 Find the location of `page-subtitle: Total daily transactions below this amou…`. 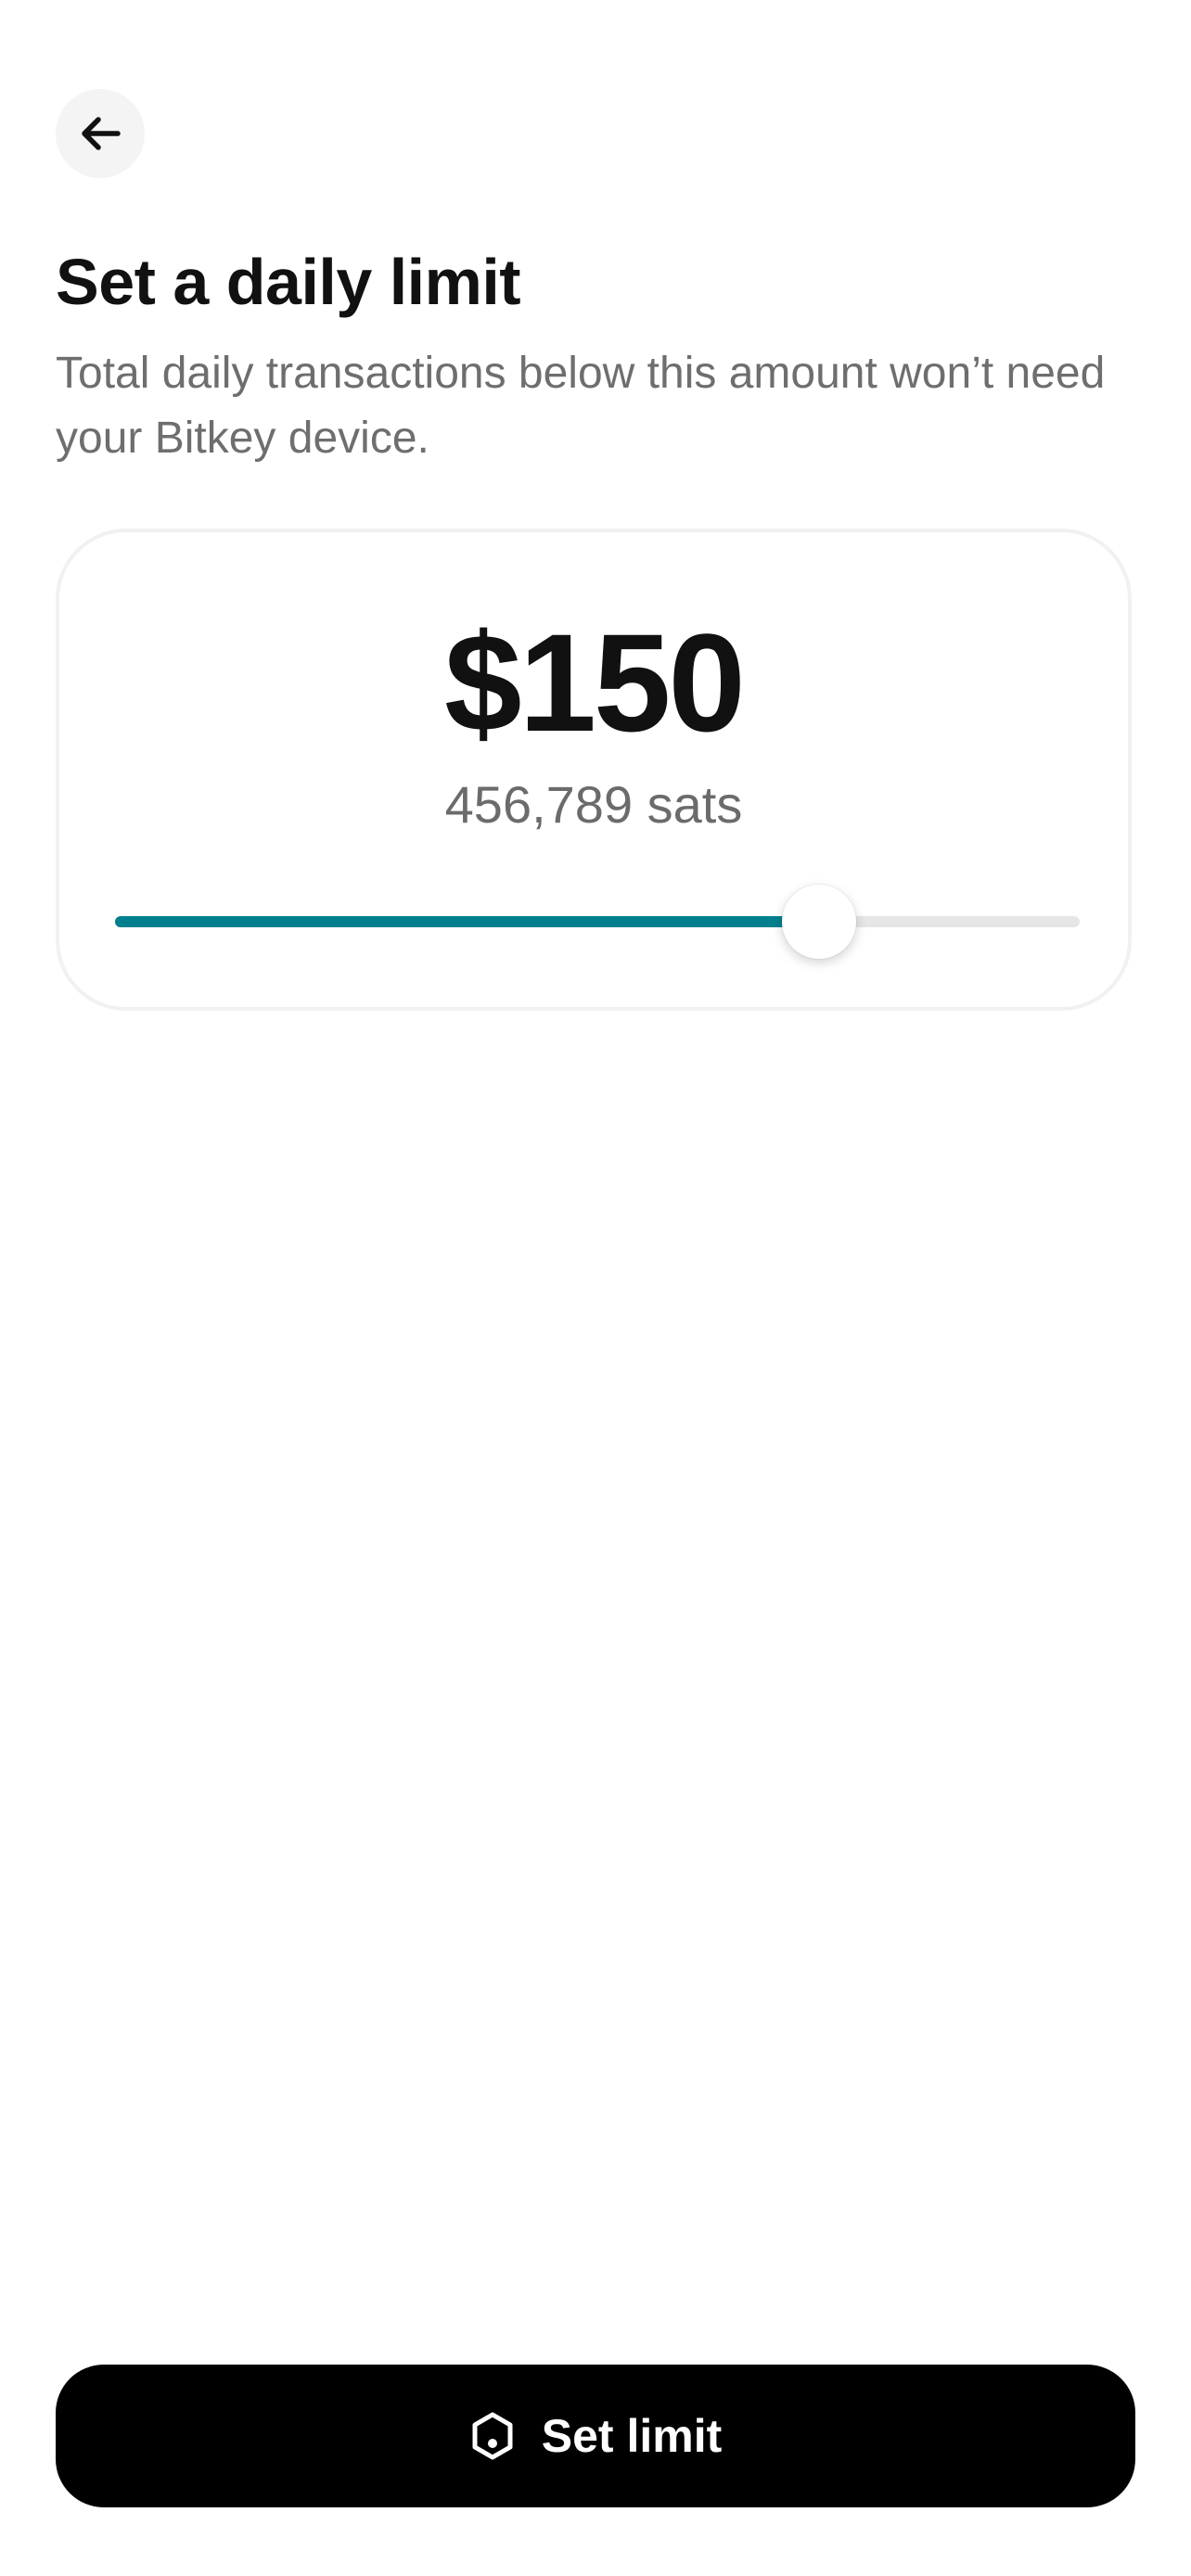

page-subtitle: Total daily transactions below this amou… is located at coordinates (581, 406).